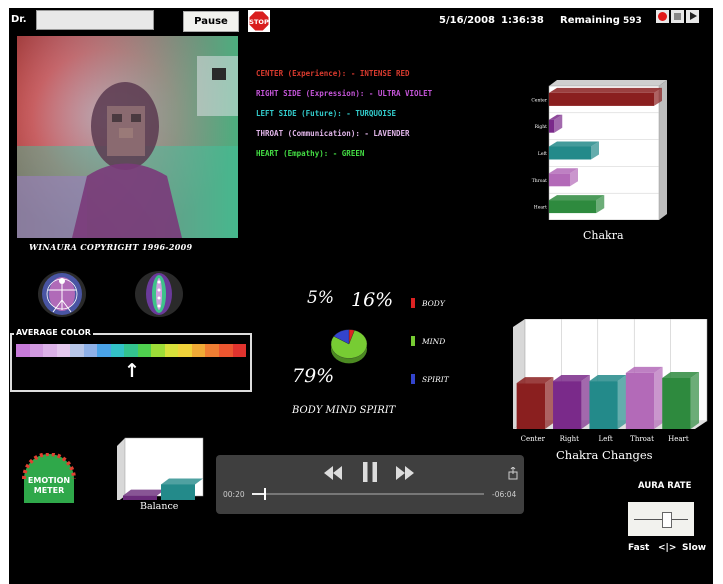  What do you see at coordinates (111, 247) in the screenshot?
I see `copyright-text: WINAURA COPYRIGHT 1996-2009` at bounding box center [111, 247].